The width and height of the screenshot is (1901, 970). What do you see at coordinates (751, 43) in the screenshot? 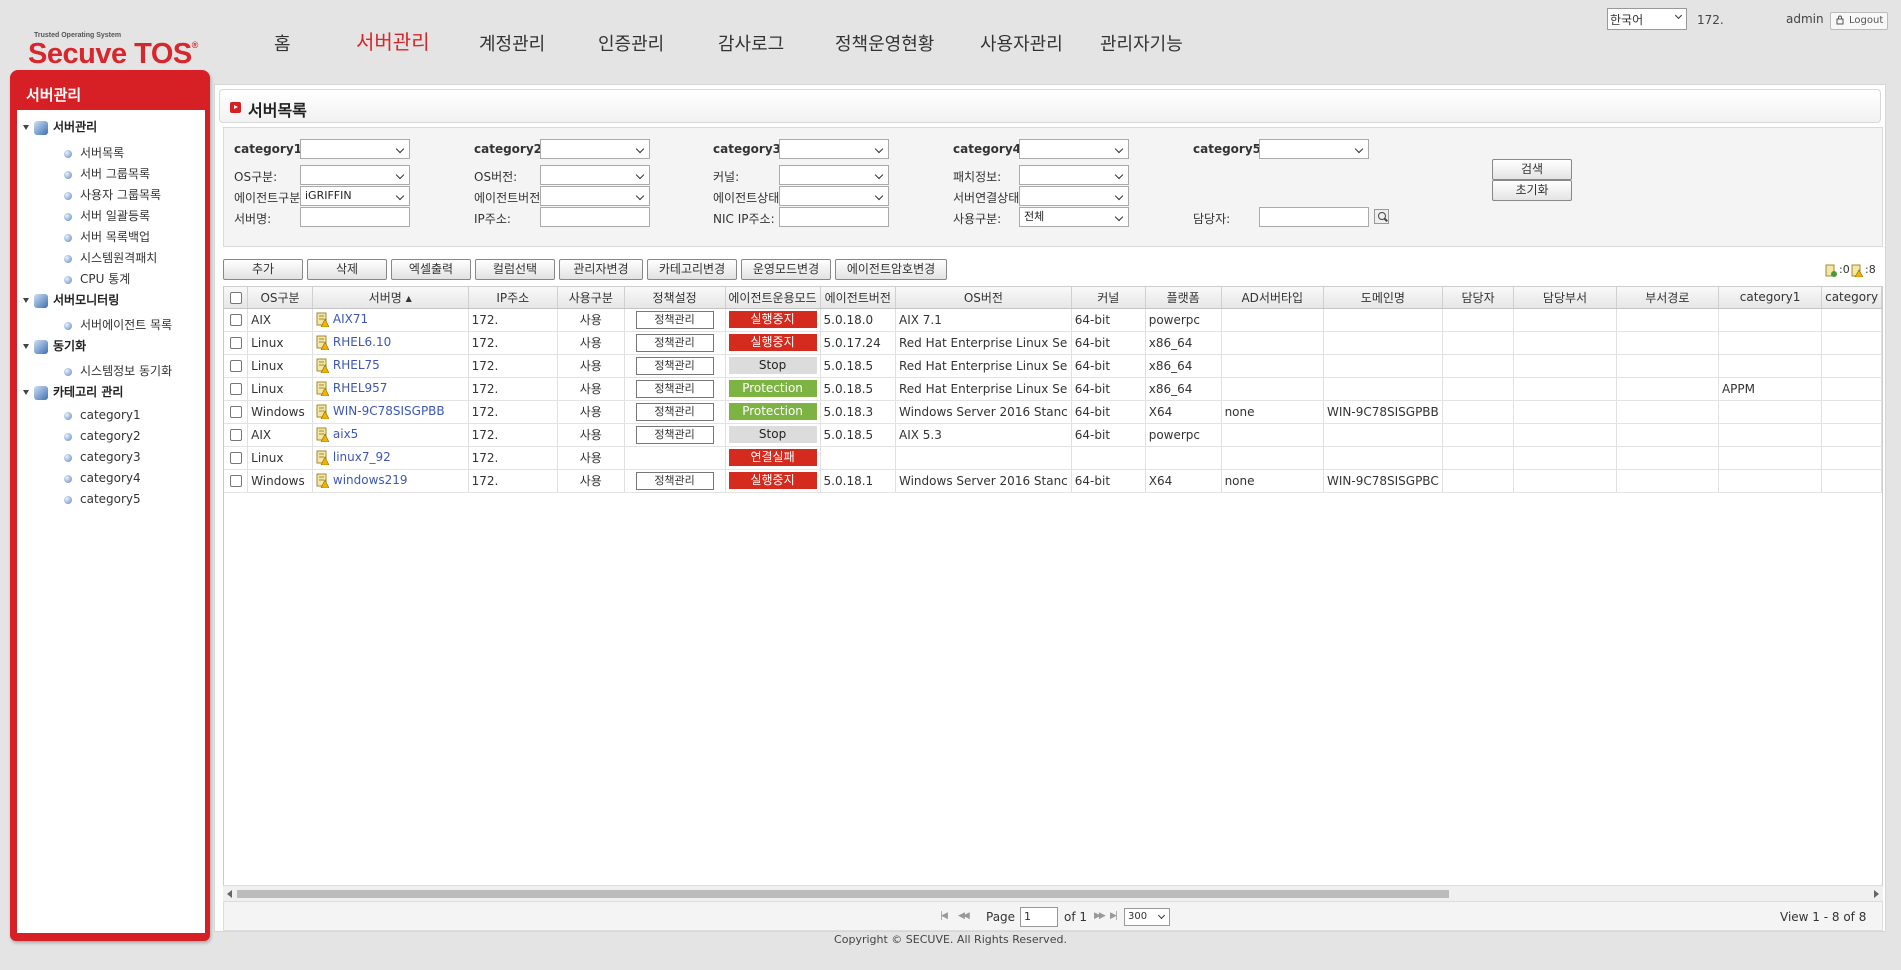
I see `nav-audit-log: 감사로그` at bounding box center [751, 43].